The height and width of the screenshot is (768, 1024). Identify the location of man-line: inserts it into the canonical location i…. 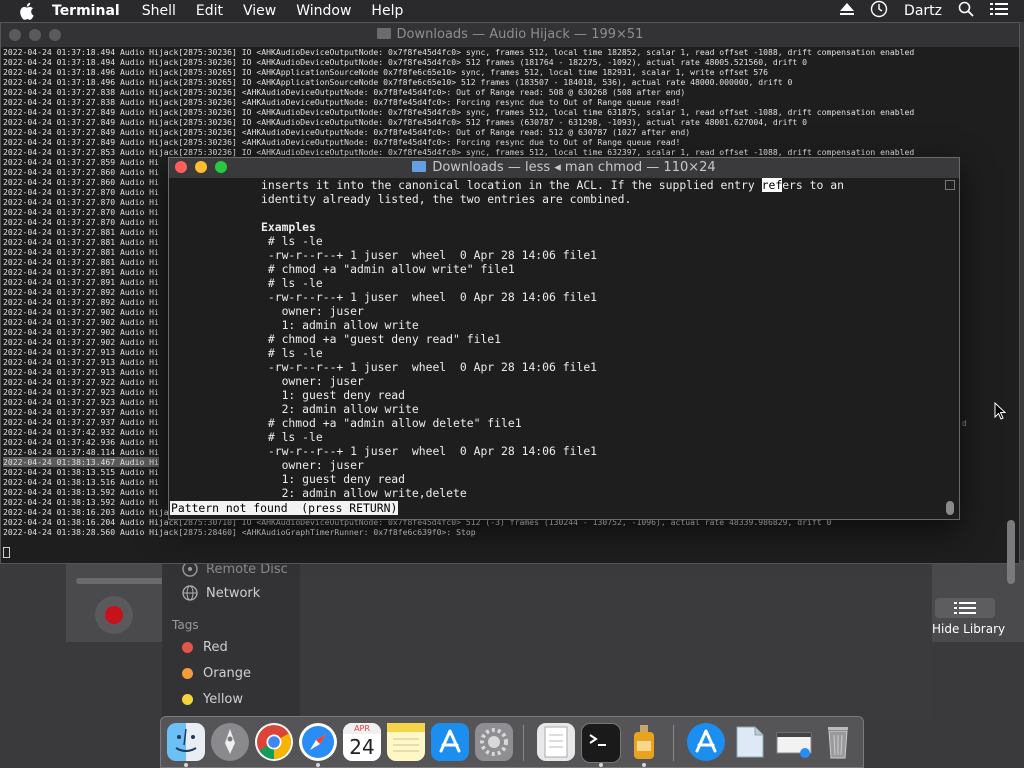
(552, 185).